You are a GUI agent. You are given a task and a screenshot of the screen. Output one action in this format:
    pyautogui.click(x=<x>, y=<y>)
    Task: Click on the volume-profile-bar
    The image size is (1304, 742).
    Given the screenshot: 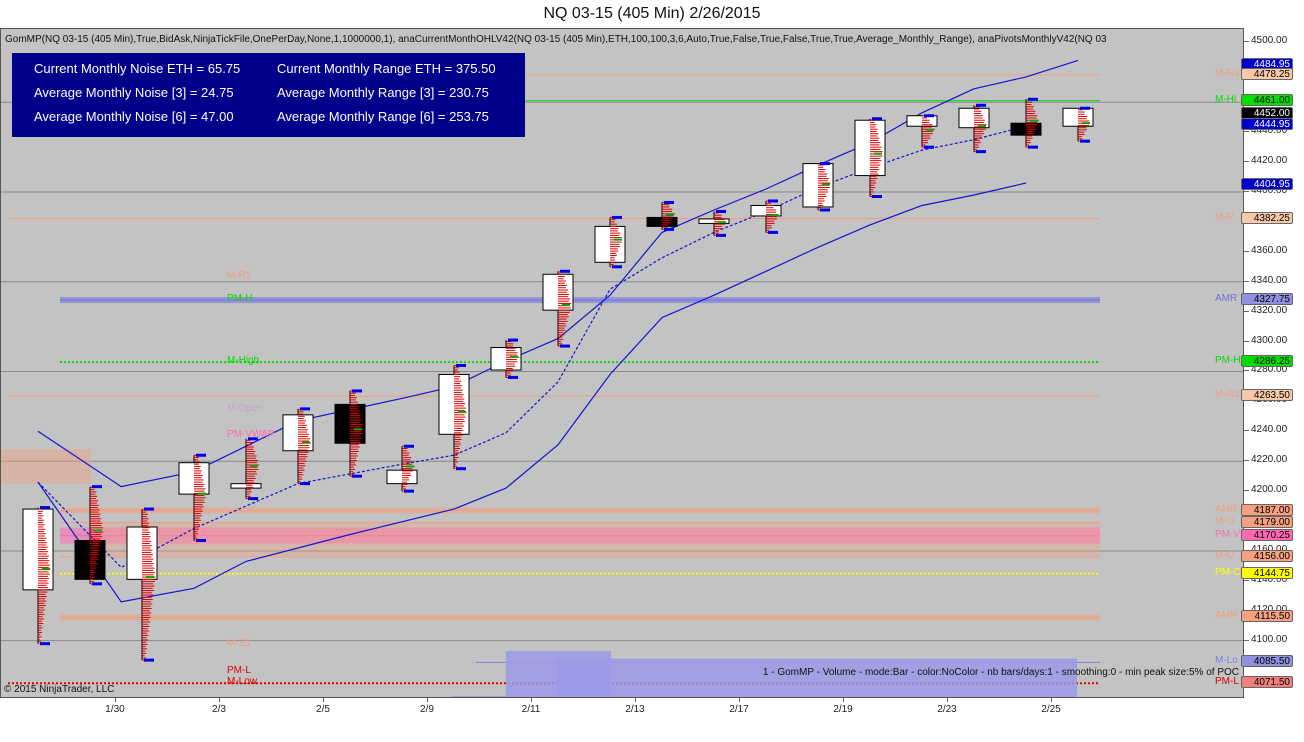 What is the action you would take?
    pyautogui.click(x=817, y=677)
    